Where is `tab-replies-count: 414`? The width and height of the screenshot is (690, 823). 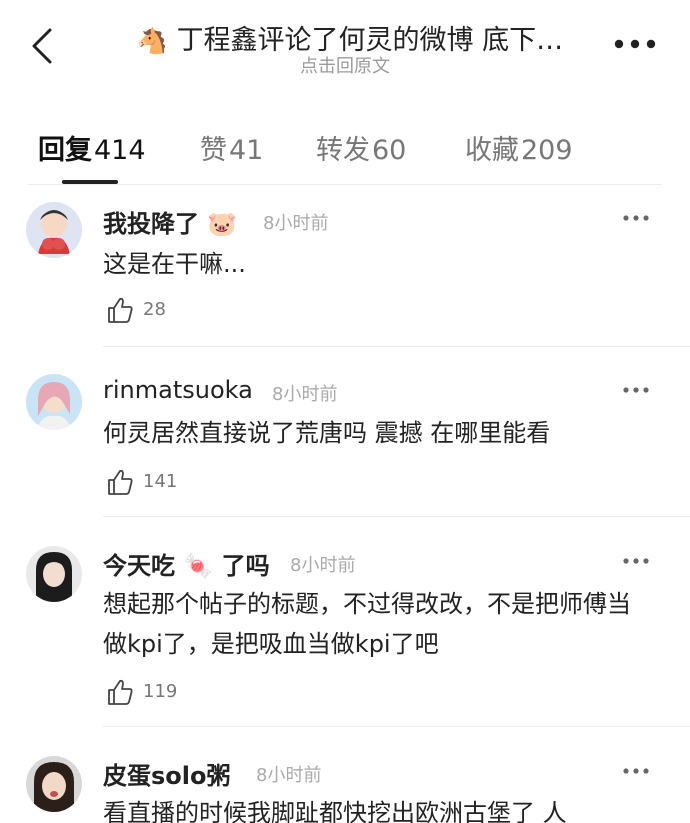
tab-replies-count: 414 is located at coordinates (120, 150).